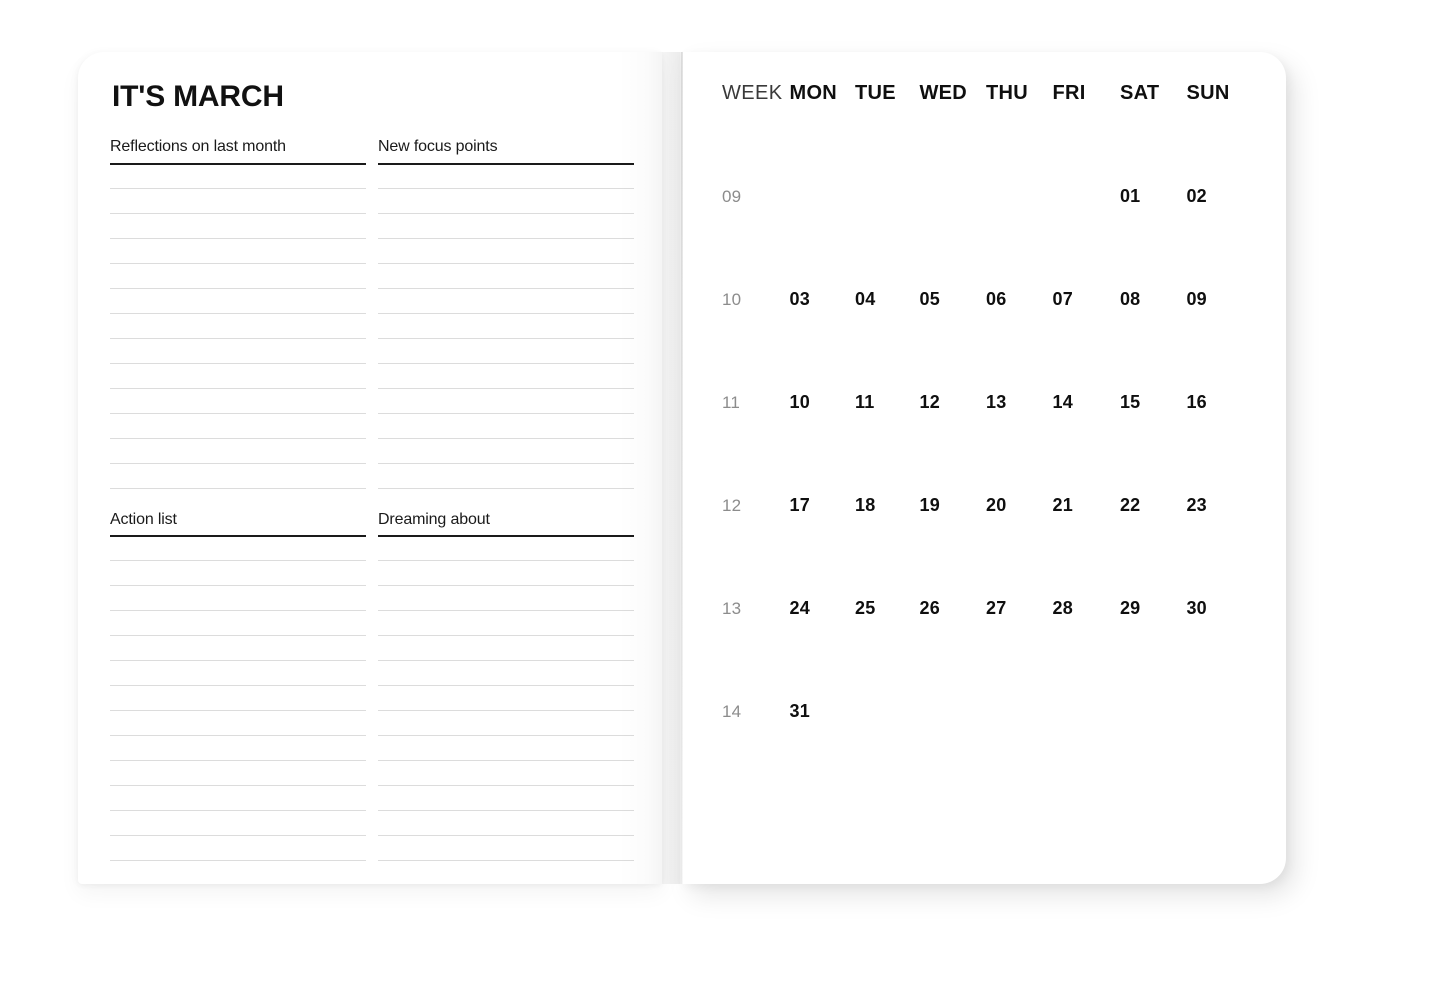  I want to click on field-reflections-on-last-month: Reflections on last month, so click(238, 313).